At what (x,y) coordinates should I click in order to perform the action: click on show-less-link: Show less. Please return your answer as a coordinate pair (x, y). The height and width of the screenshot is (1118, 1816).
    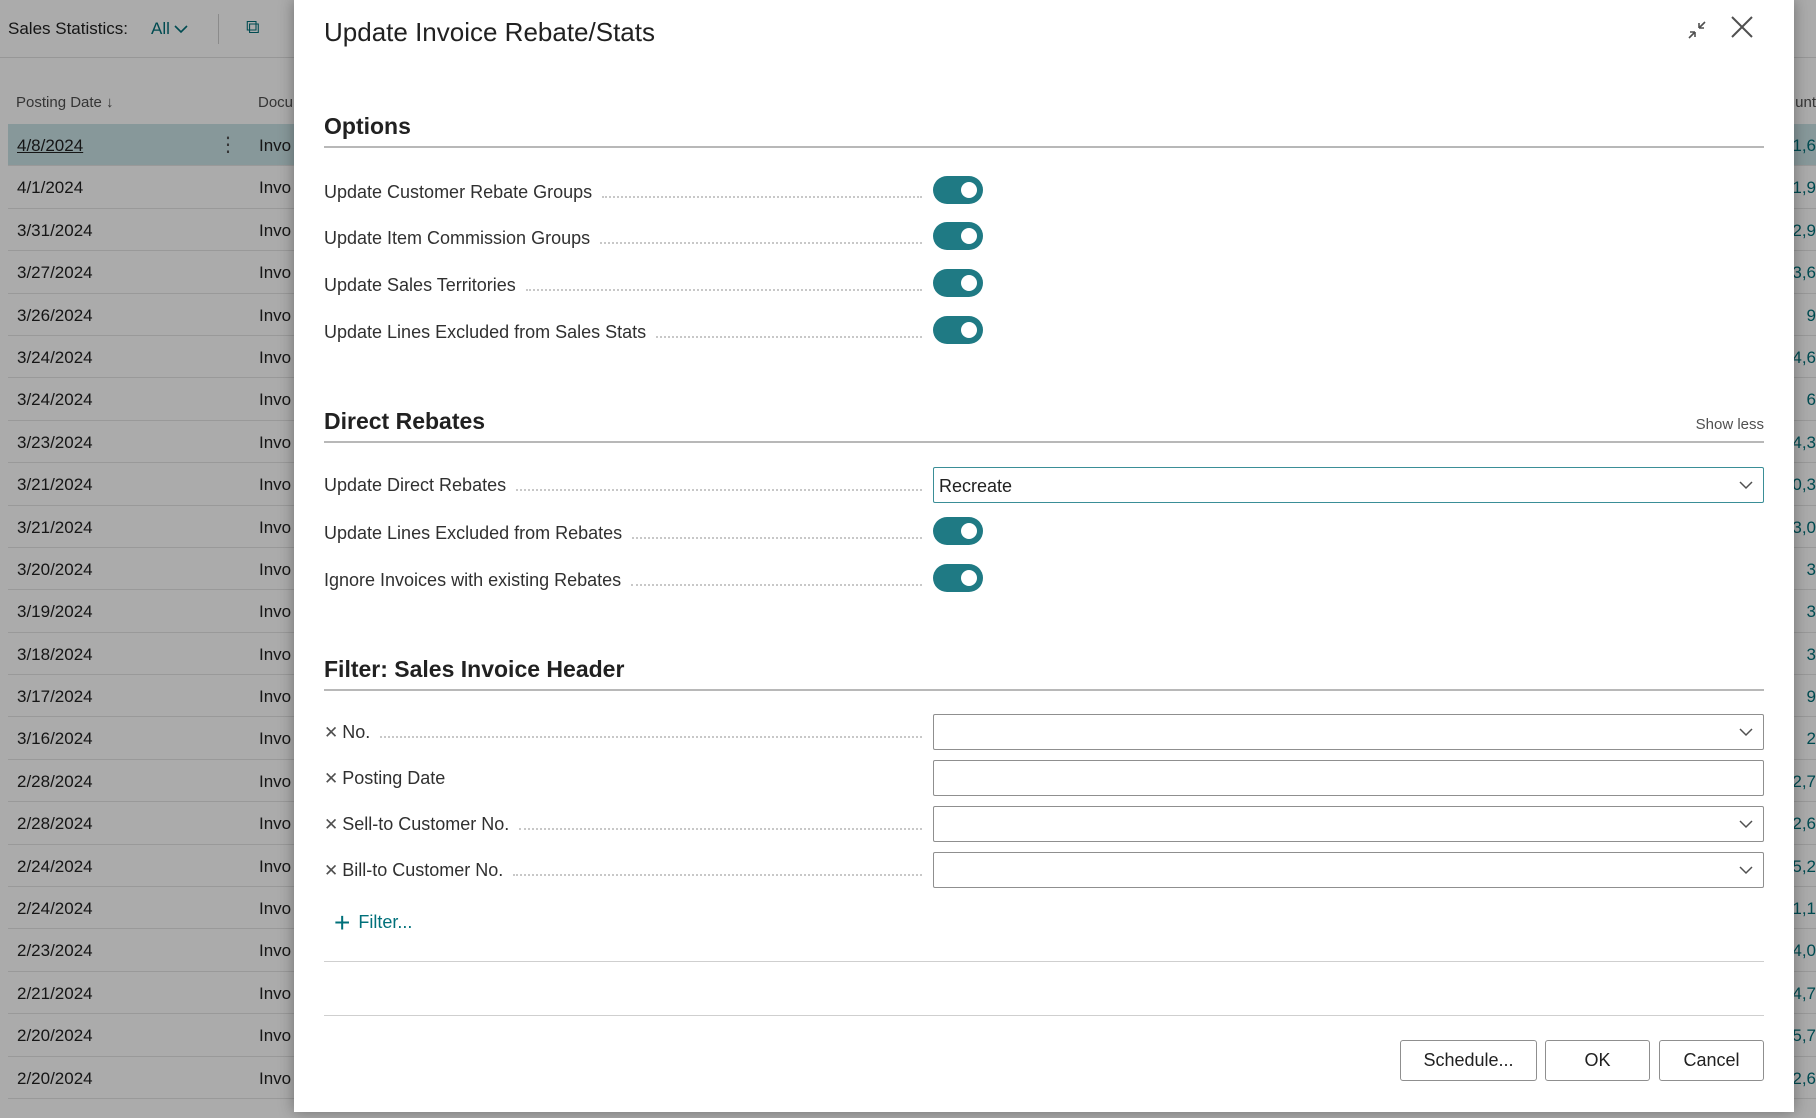
    Looking at the image, I should click on (1730, 424).